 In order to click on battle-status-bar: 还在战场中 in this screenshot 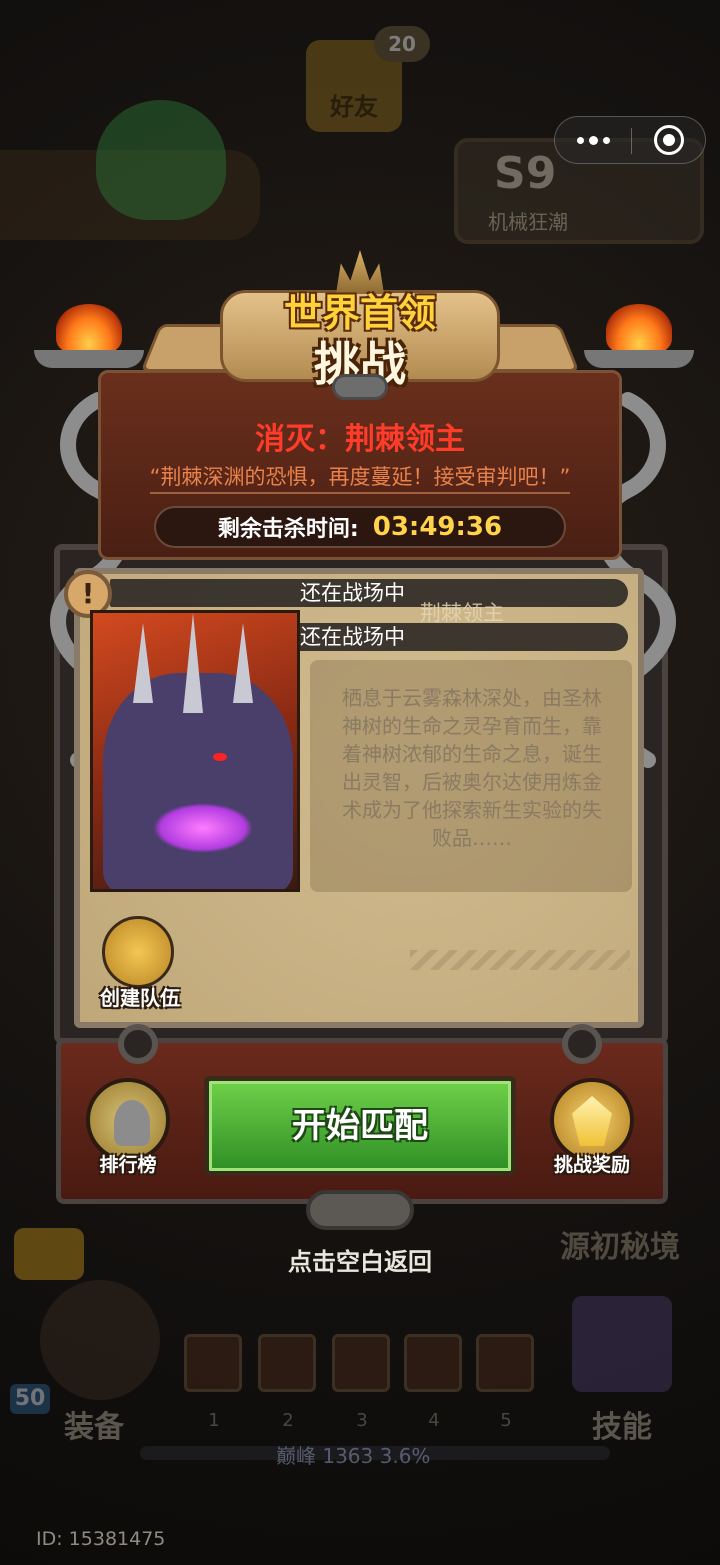, I will do `click(369, 593)`.